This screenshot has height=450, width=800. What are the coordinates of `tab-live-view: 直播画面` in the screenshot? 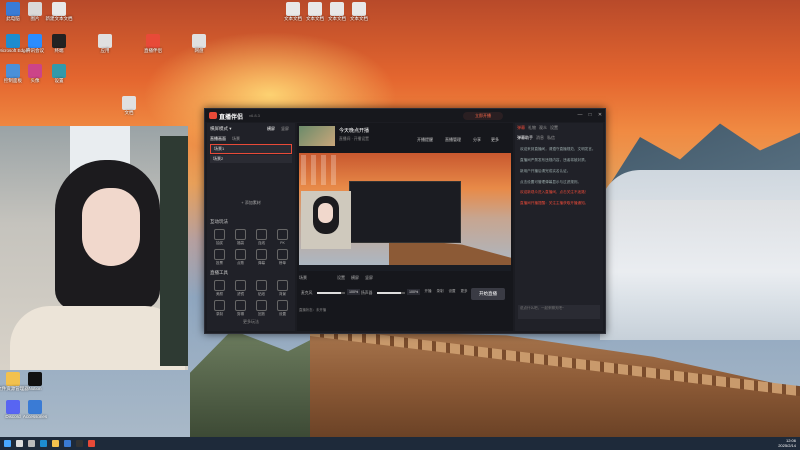 It's located at (218, 139).